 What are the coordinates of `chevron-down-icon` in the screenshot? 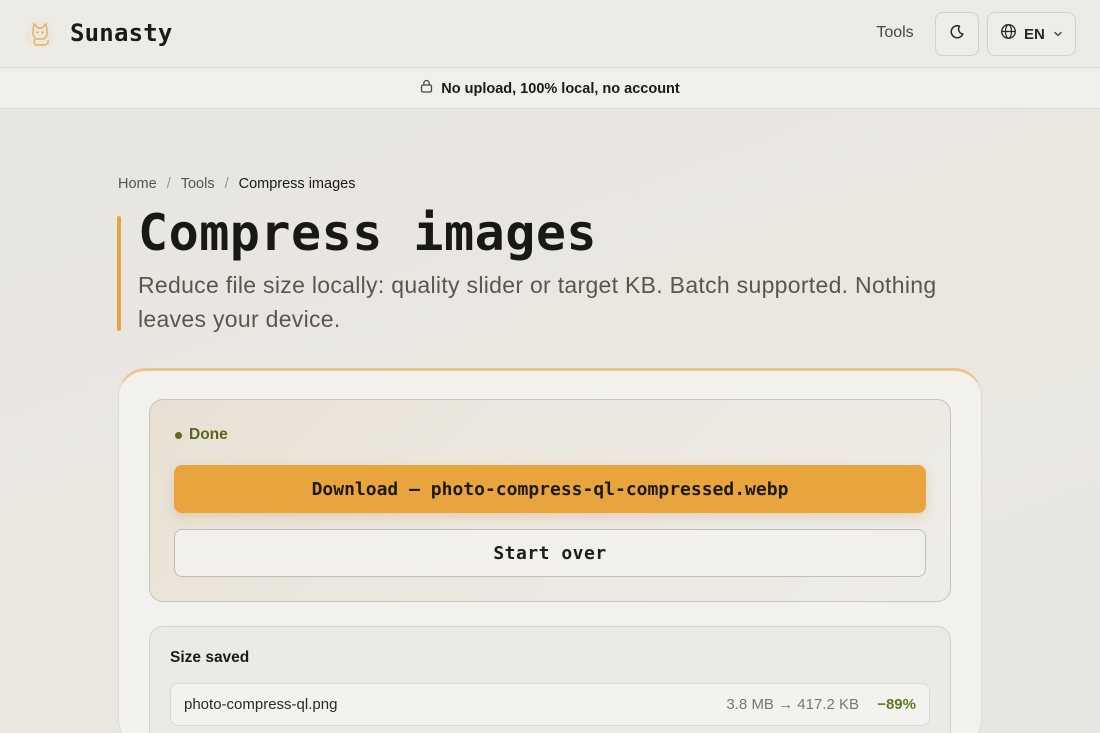 It's located at (1058, 34).